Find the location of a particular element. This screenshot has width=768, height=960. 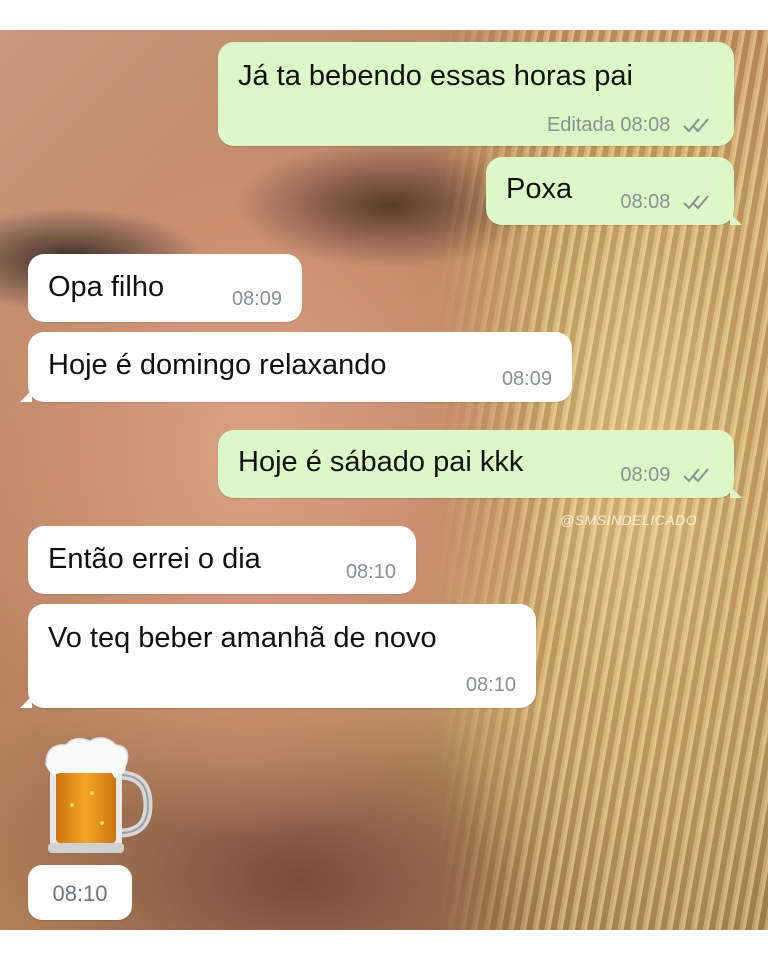

message-meta: 08:08 is located at coordinates (666, 202).